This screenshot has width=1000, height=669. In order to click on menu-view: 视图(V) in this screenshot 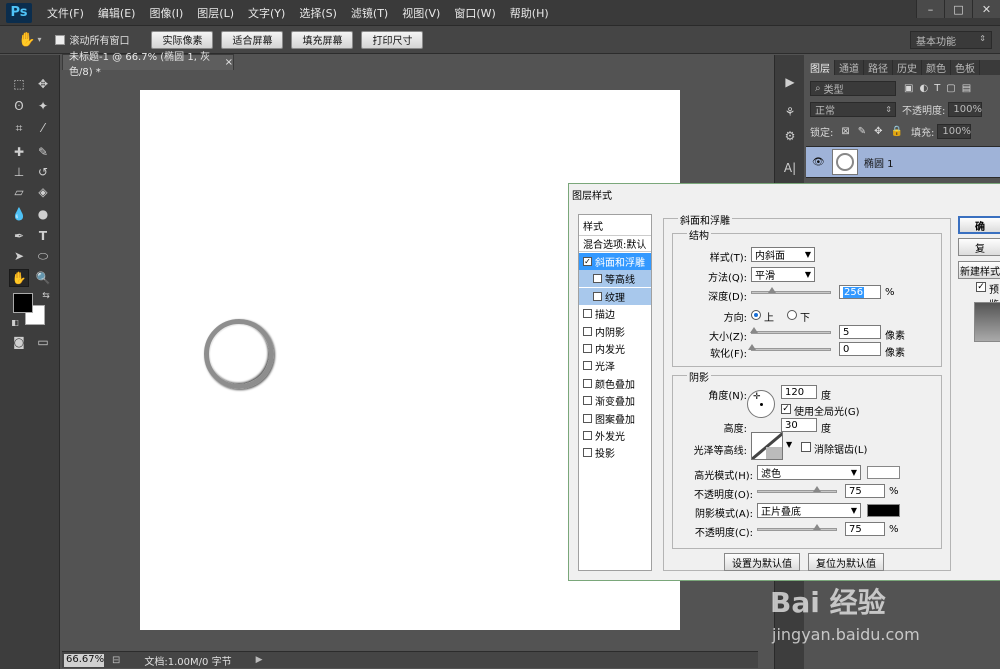, I will do `click(421, 13)`.